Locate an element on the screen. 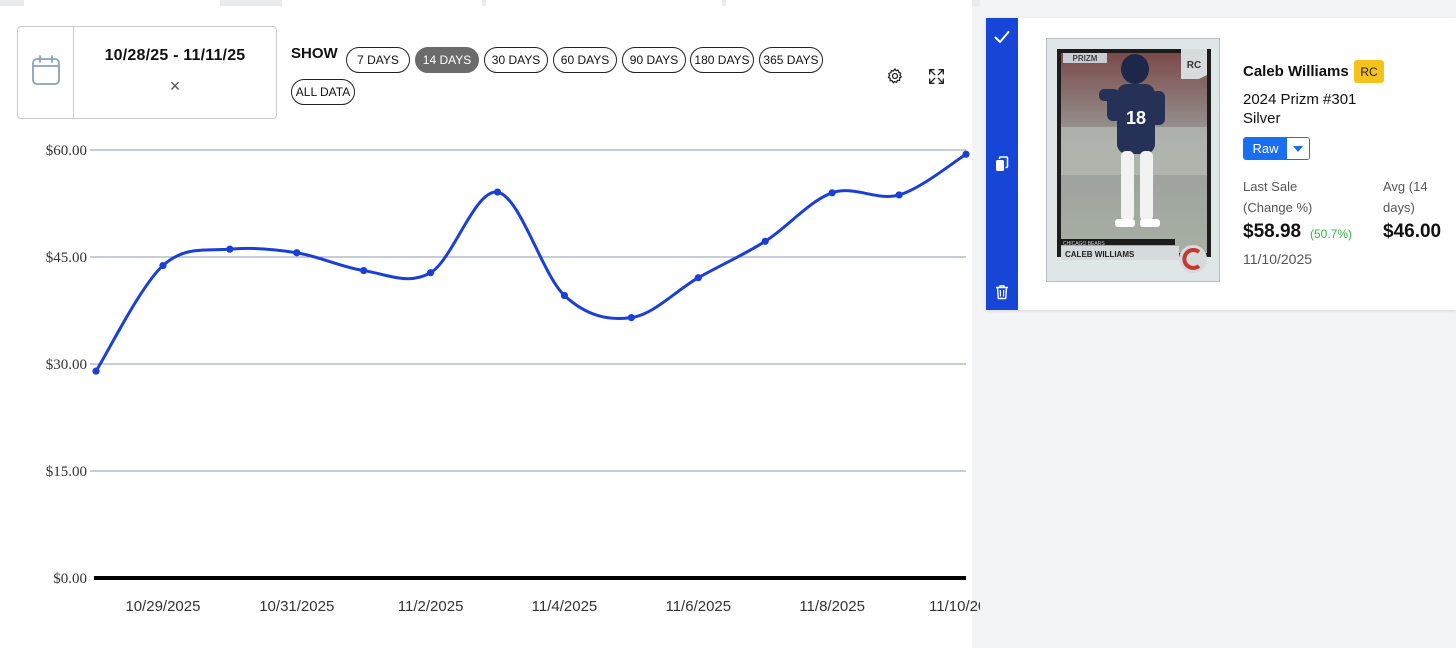 Image resolution: width=1456 pixels, height=648 pixels. card-name-plate-text: CALEB WILLIAMS is located at coordinates (1100, 254).